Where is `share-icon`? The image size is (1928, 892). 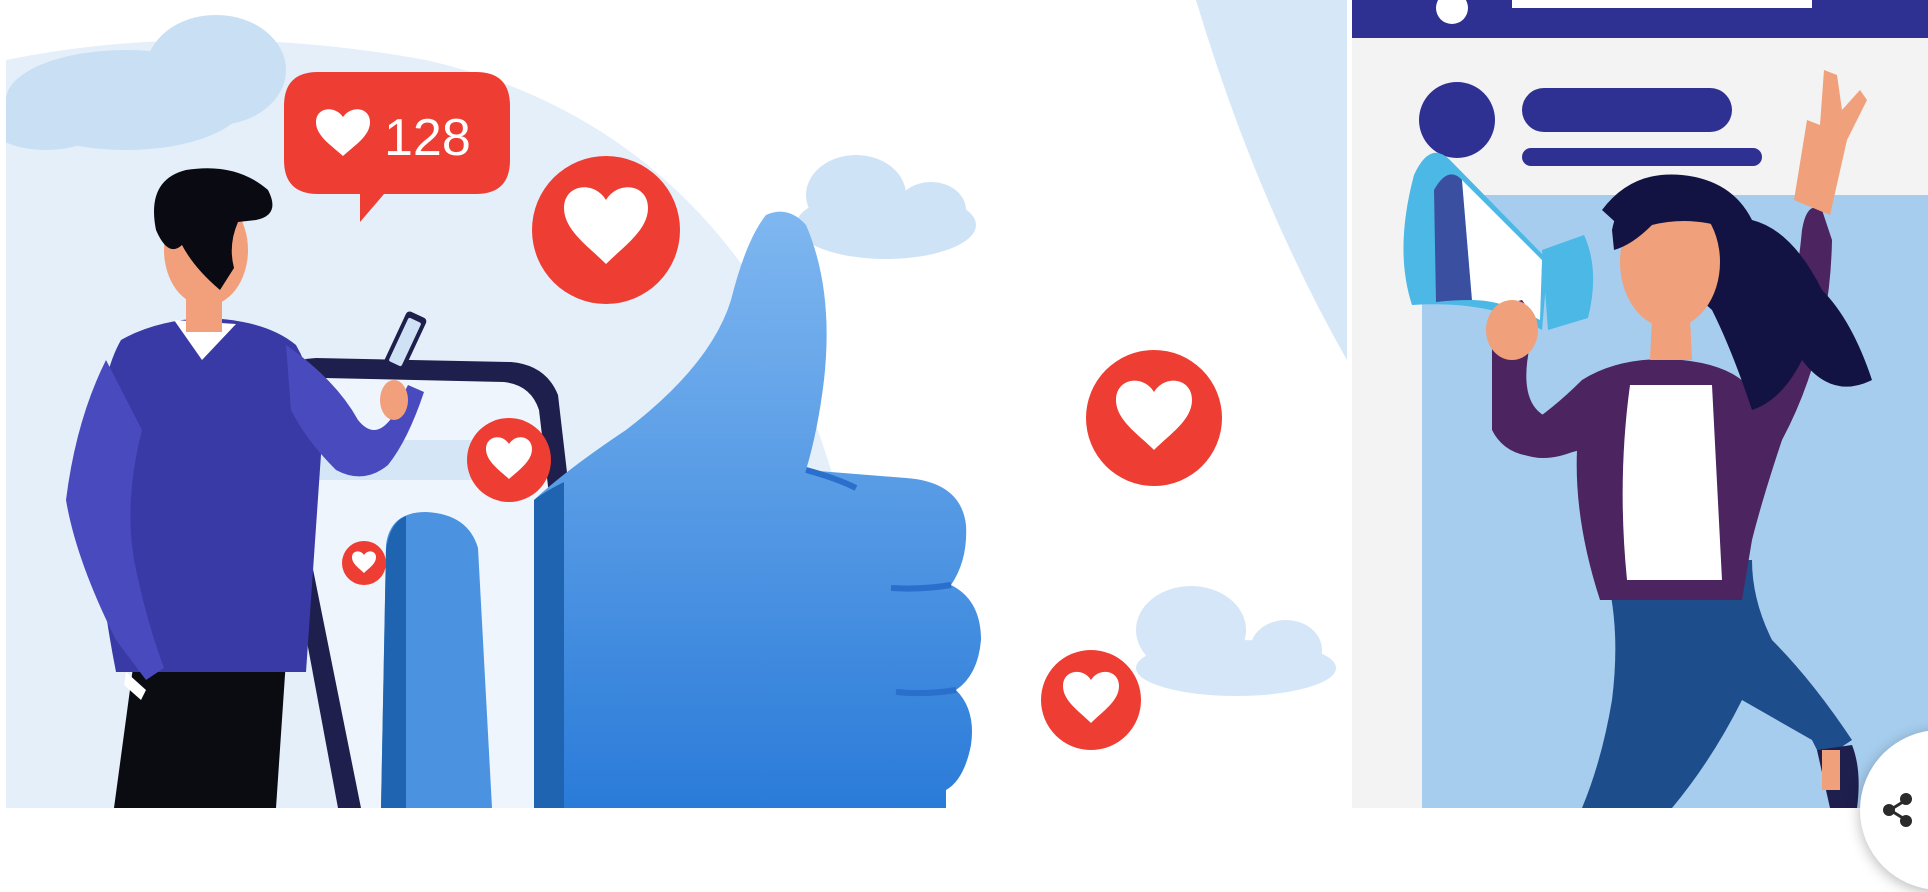
share-icon is located at coordinates (1897, 810).